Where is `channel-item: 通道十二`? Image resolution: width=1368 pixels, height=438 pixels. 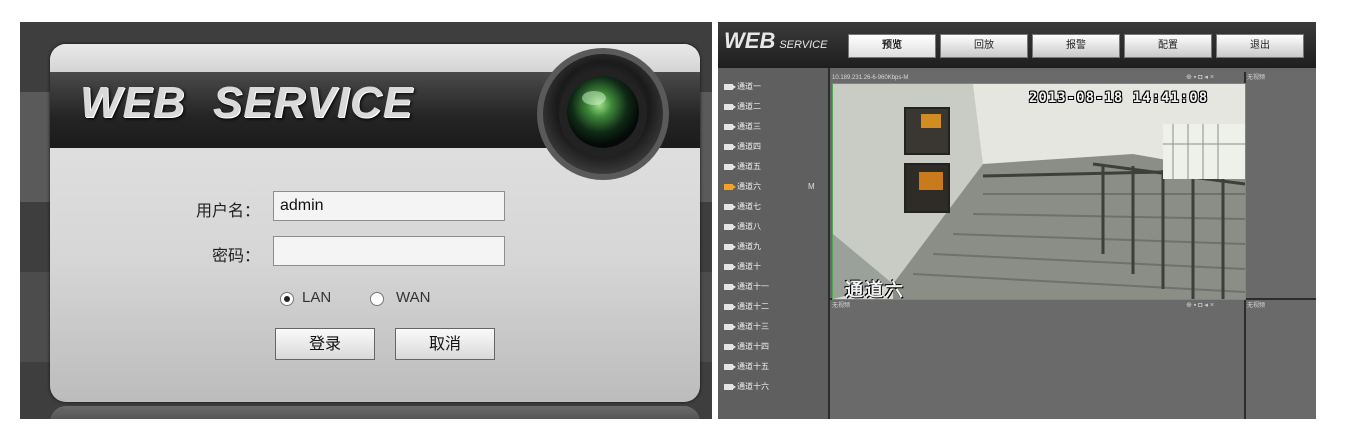 channel-item: 通道十二 is located at coordinates (746, 307).